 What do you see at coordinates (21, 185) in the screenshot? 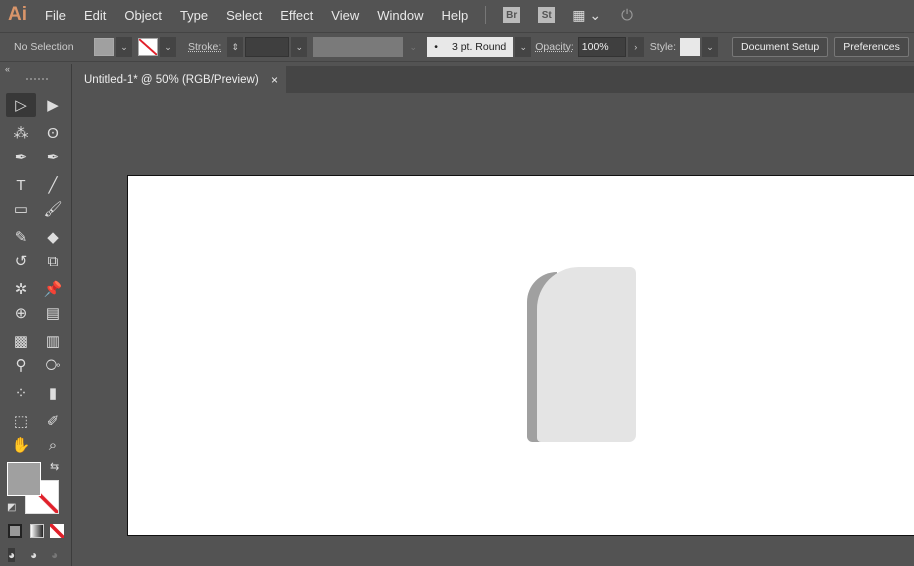
I see `type-tool-icon: T` at bounding box center [21, 185].